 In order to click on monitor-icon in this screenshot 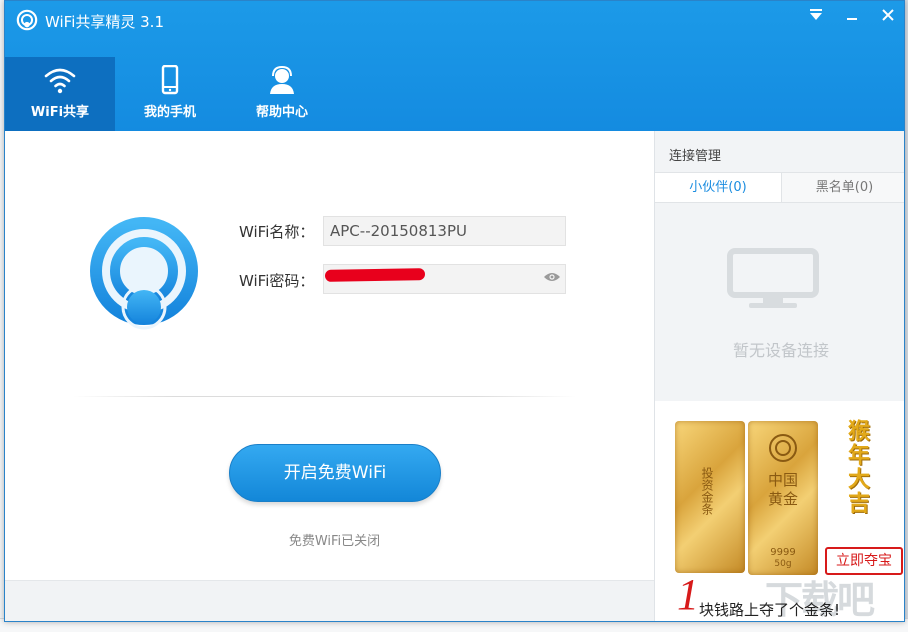, I will do `click(773, 278)`.